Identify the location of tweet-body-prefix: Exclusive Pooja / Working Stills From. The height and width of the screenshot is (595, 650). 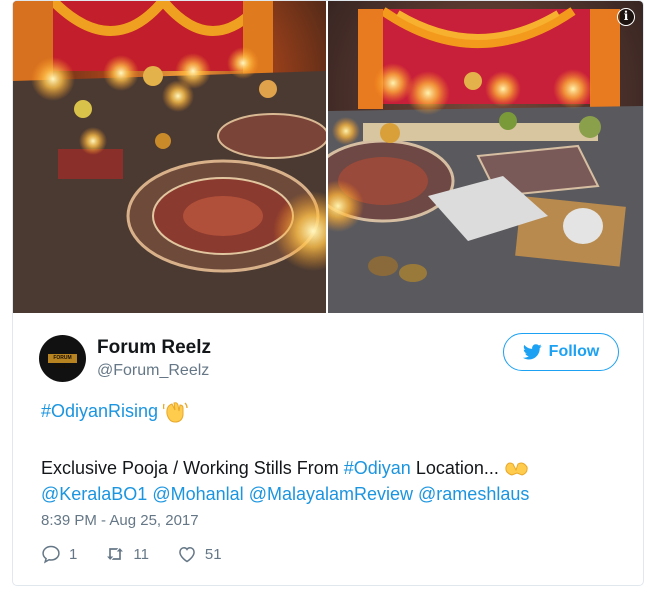
(192, 468).